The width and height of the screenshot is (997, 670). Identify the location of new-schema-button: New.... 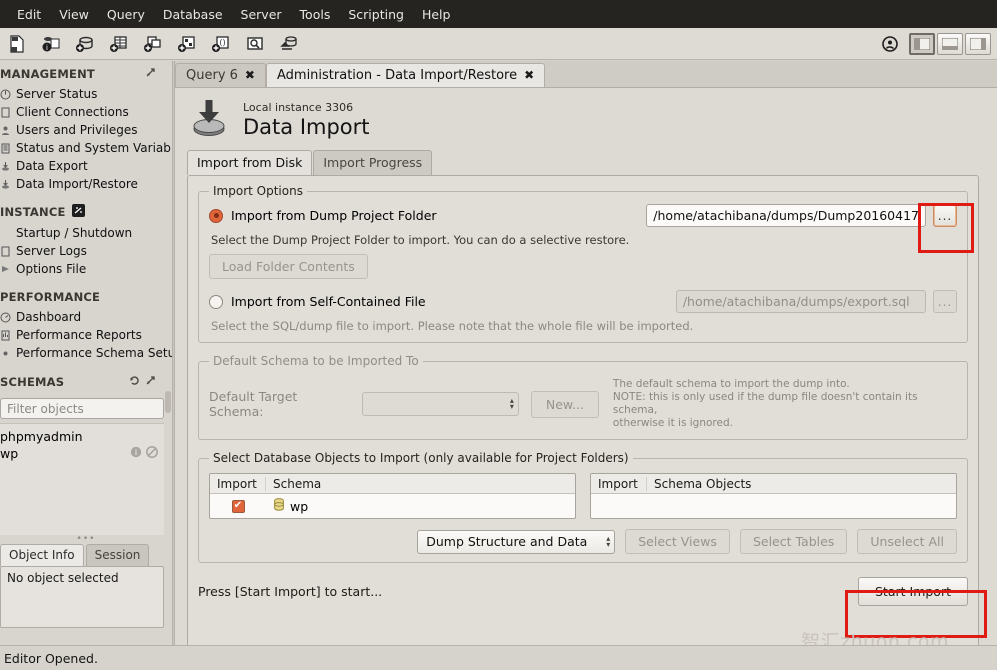
(564, 404).